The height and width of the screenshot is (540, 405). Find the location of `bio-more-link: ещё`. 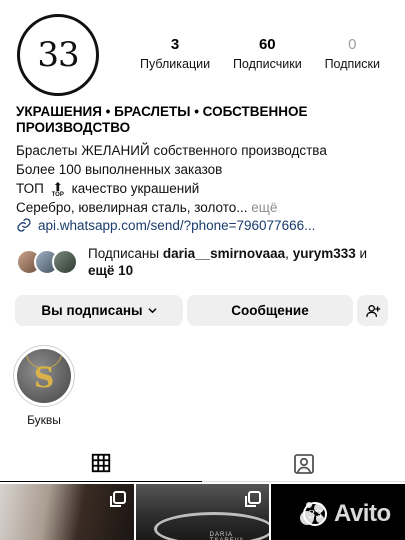

bio-more-link: ещё is located at coordinates (264, 207).